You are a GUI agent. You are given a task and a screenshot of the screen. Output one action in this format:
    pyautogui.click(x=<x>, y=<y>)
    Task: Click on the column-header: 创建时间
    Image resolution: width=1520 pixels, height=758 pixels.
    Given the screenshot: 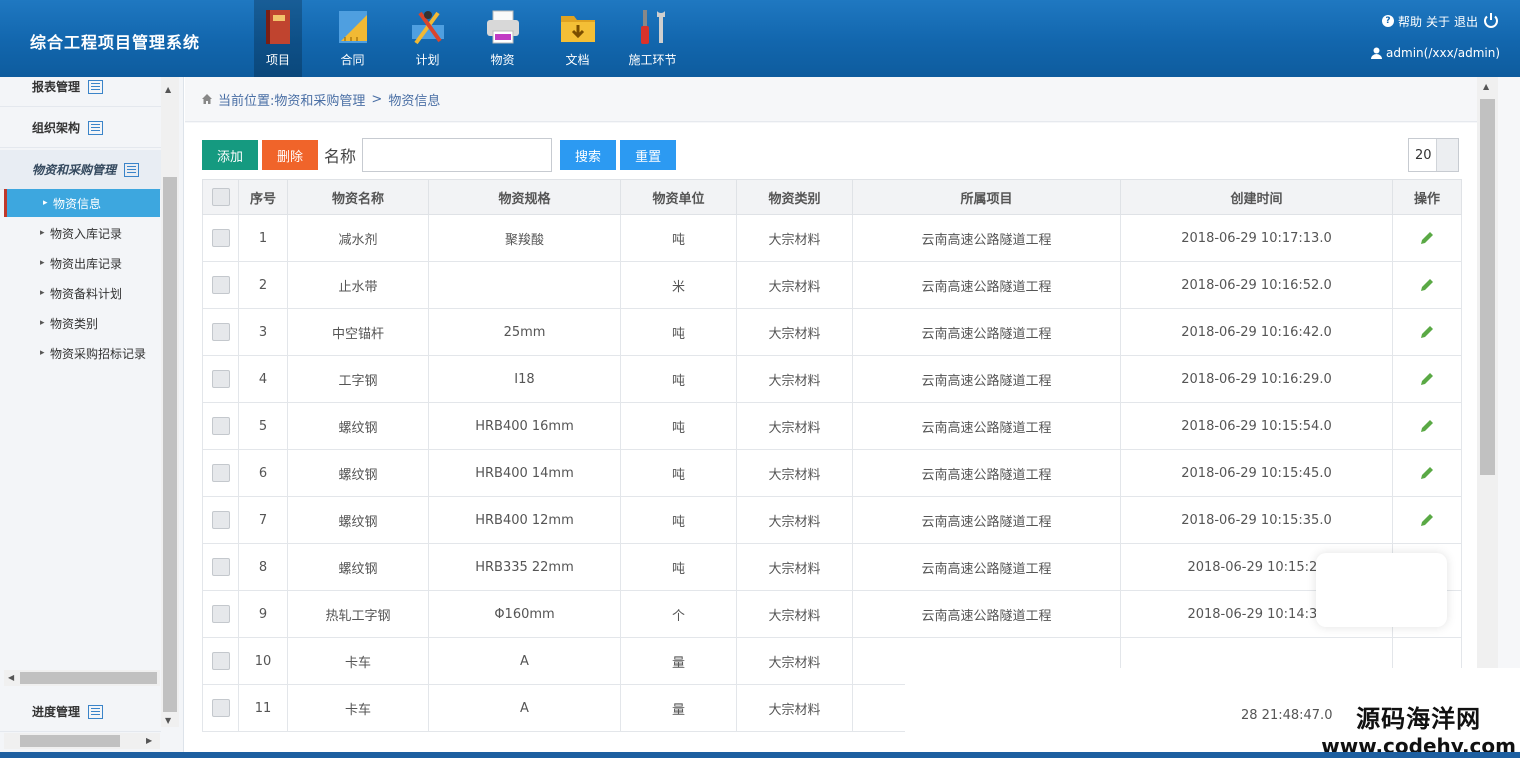 What is the action you would take?
    pyautogui.click(x=1256, y=197)
    